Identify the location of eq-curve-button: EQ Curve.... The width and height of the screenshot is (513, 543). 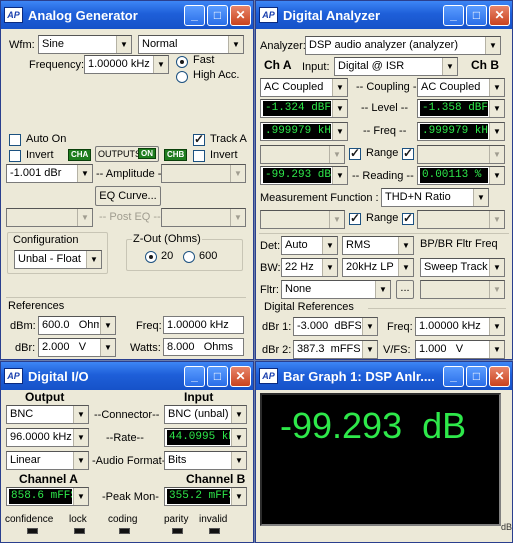
(128, 196).